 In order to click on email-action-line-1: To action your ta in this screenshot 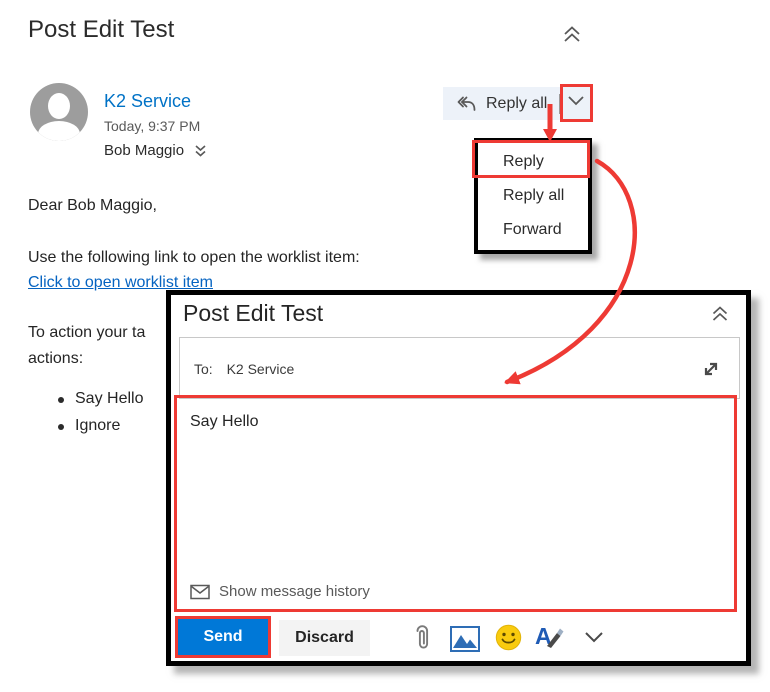, I will do `click(87, 332)`.